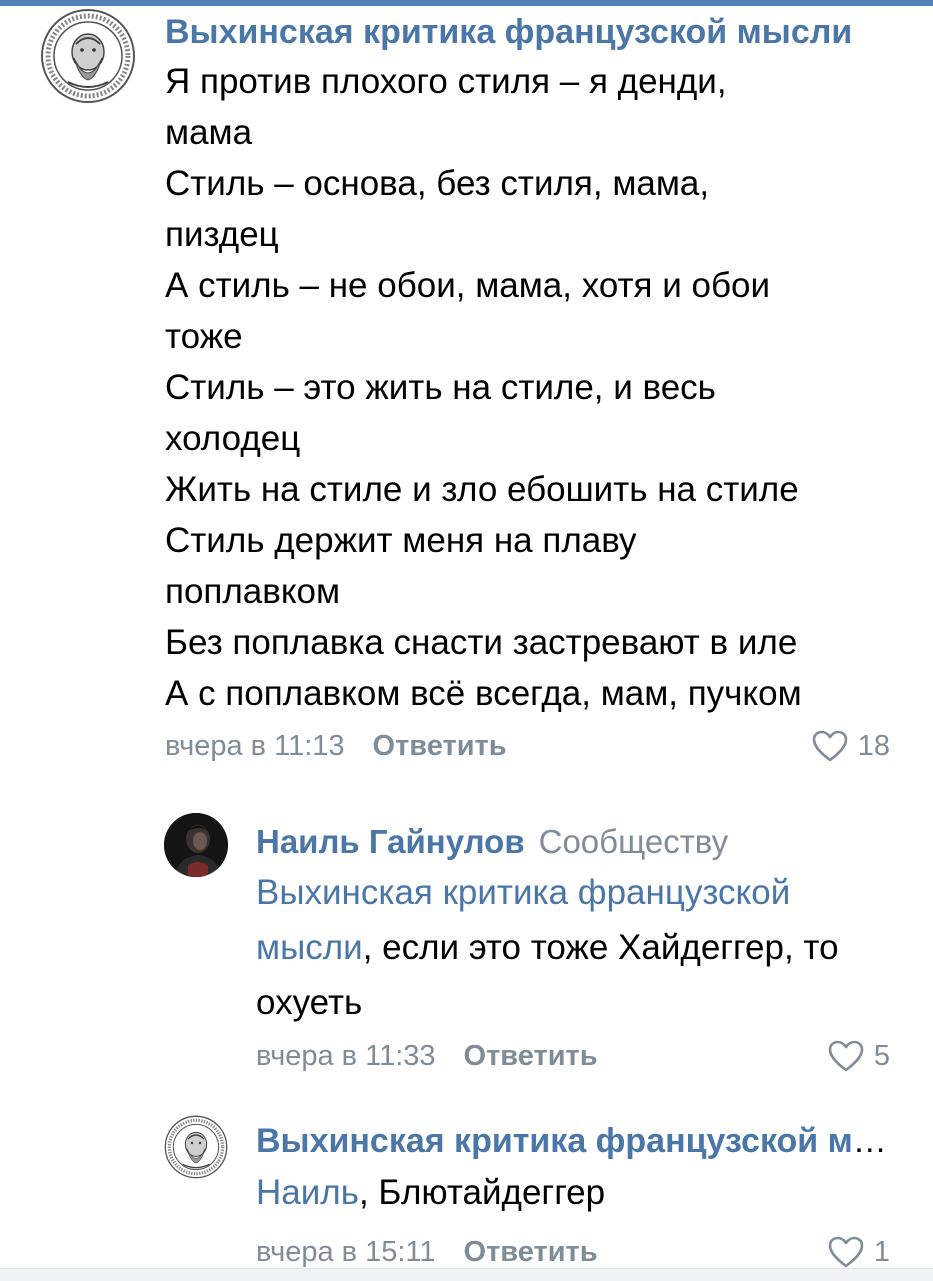 This screenshot has height=1281, width=933. What do you see at coordinates (346, 1252) in the screenshot?
I see `comment-time: вчера в 15:11` at bounding box center [346, 1252].